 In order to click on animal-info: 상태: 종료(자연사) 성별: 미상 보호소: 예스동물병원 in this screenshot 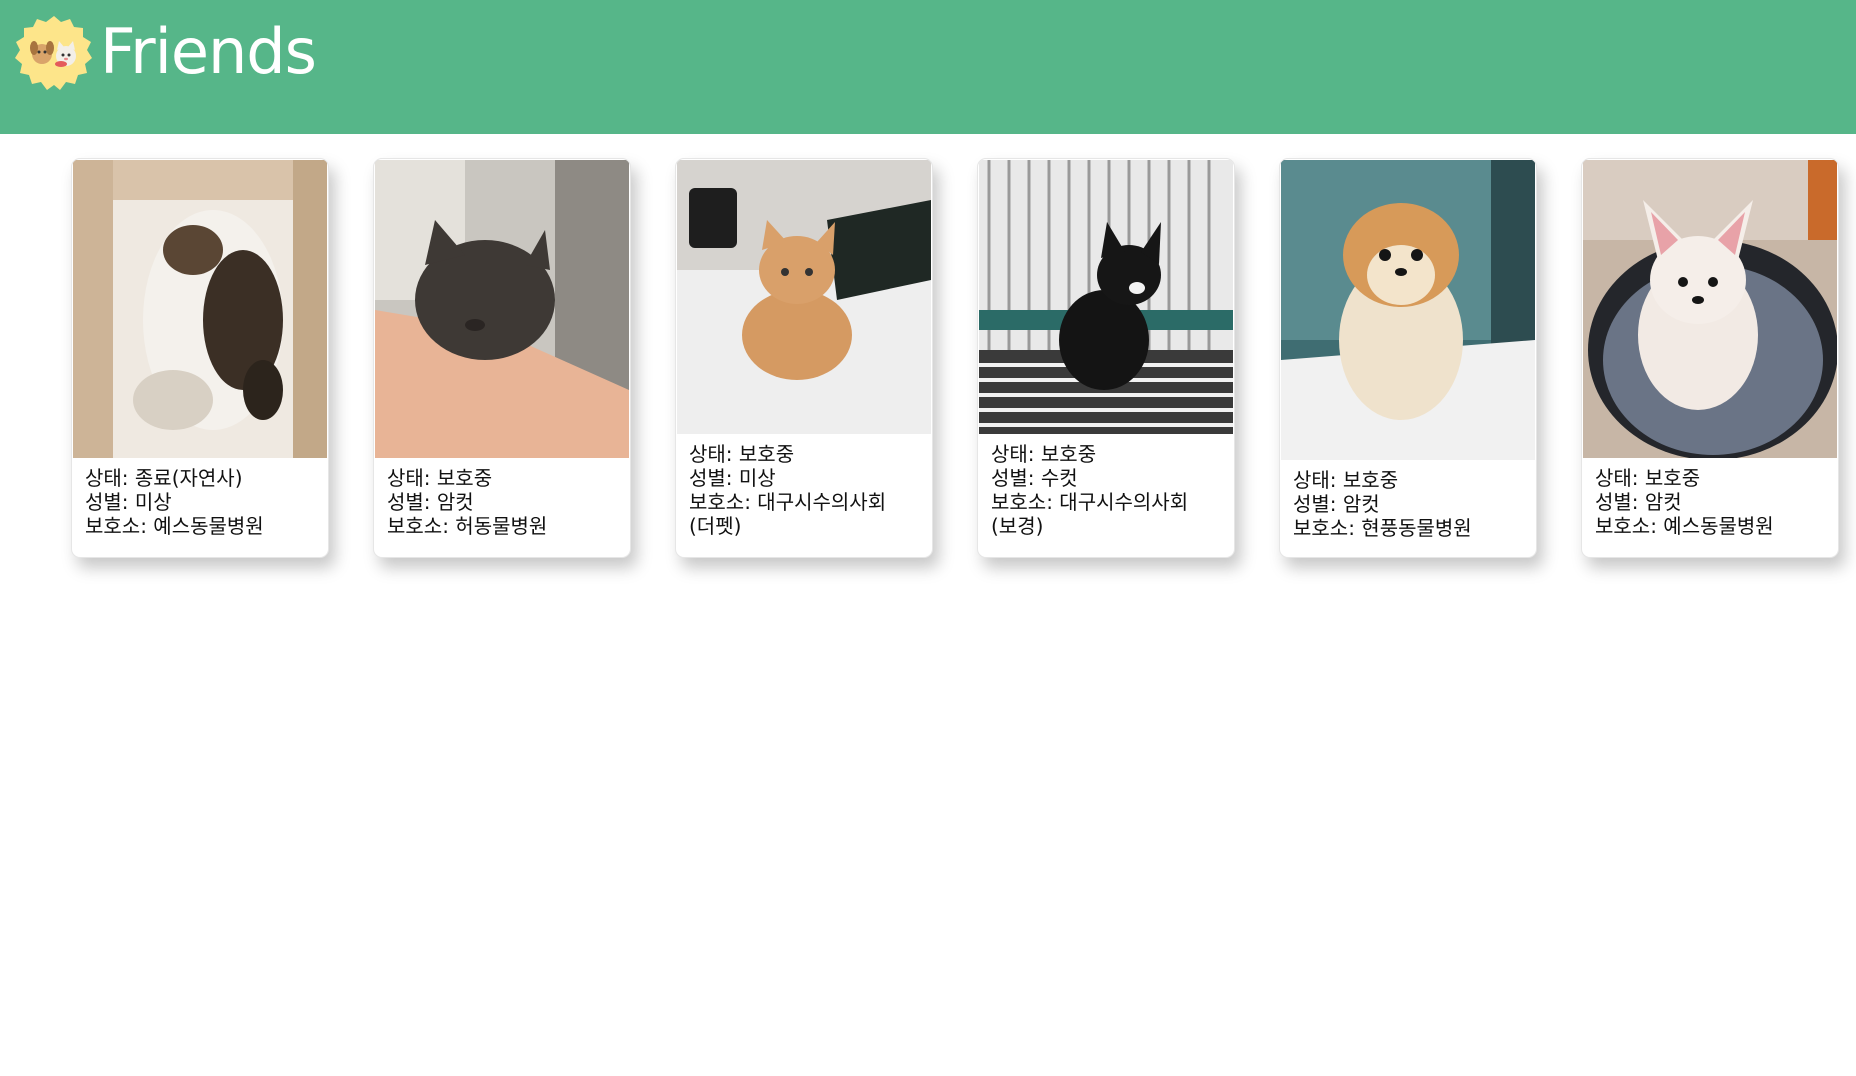, I will do `click(203, 502)`.